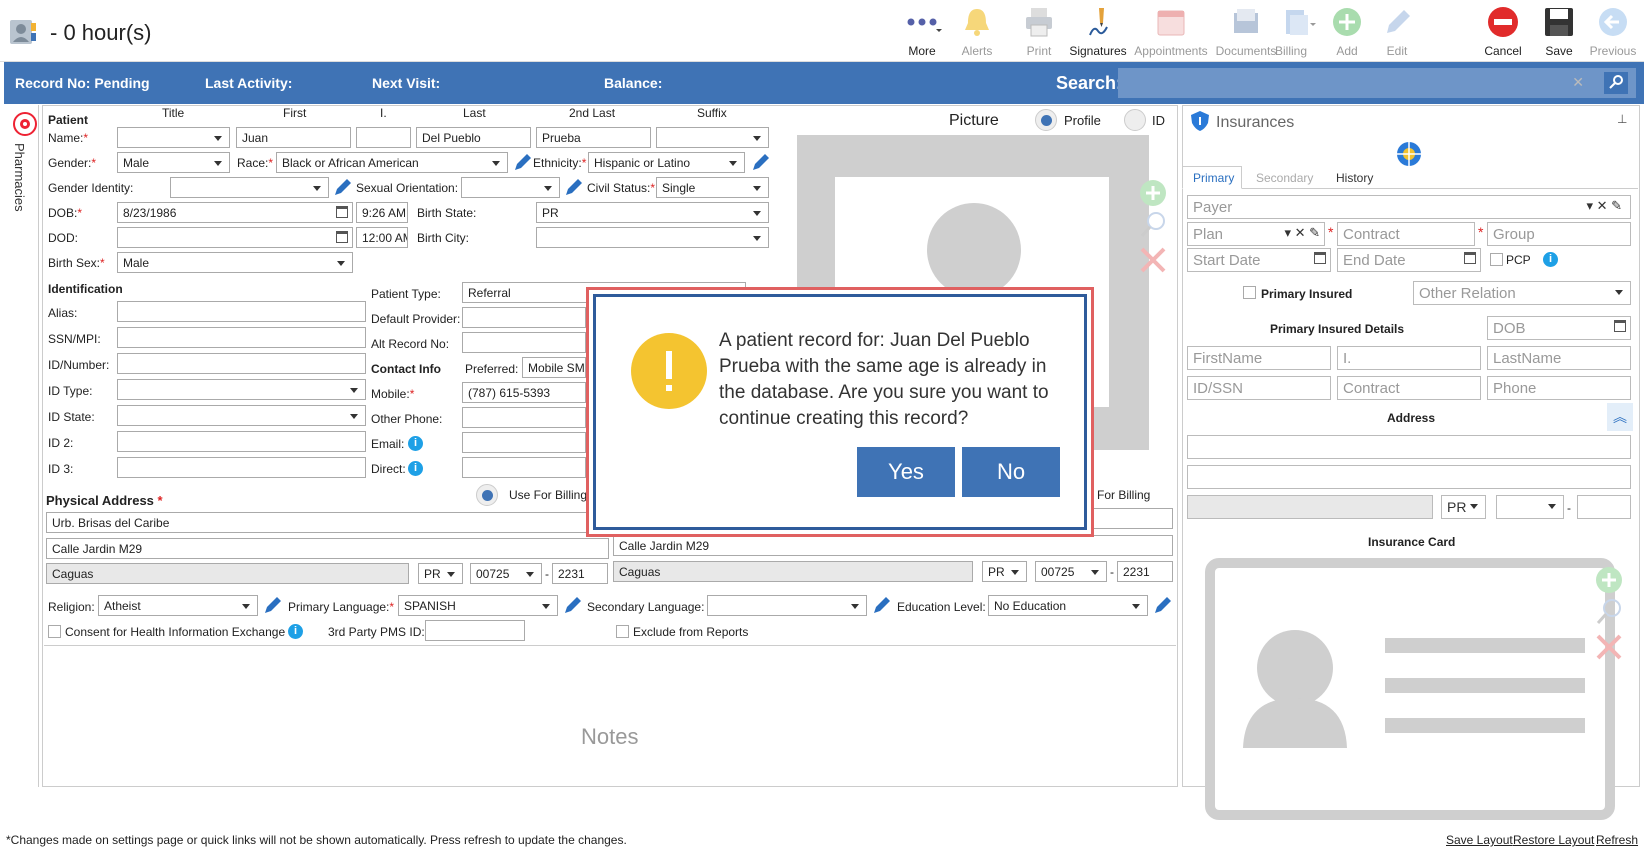 The image size is (1644, 851). I want to click on direct-info-icon: i, so click(415, 468).